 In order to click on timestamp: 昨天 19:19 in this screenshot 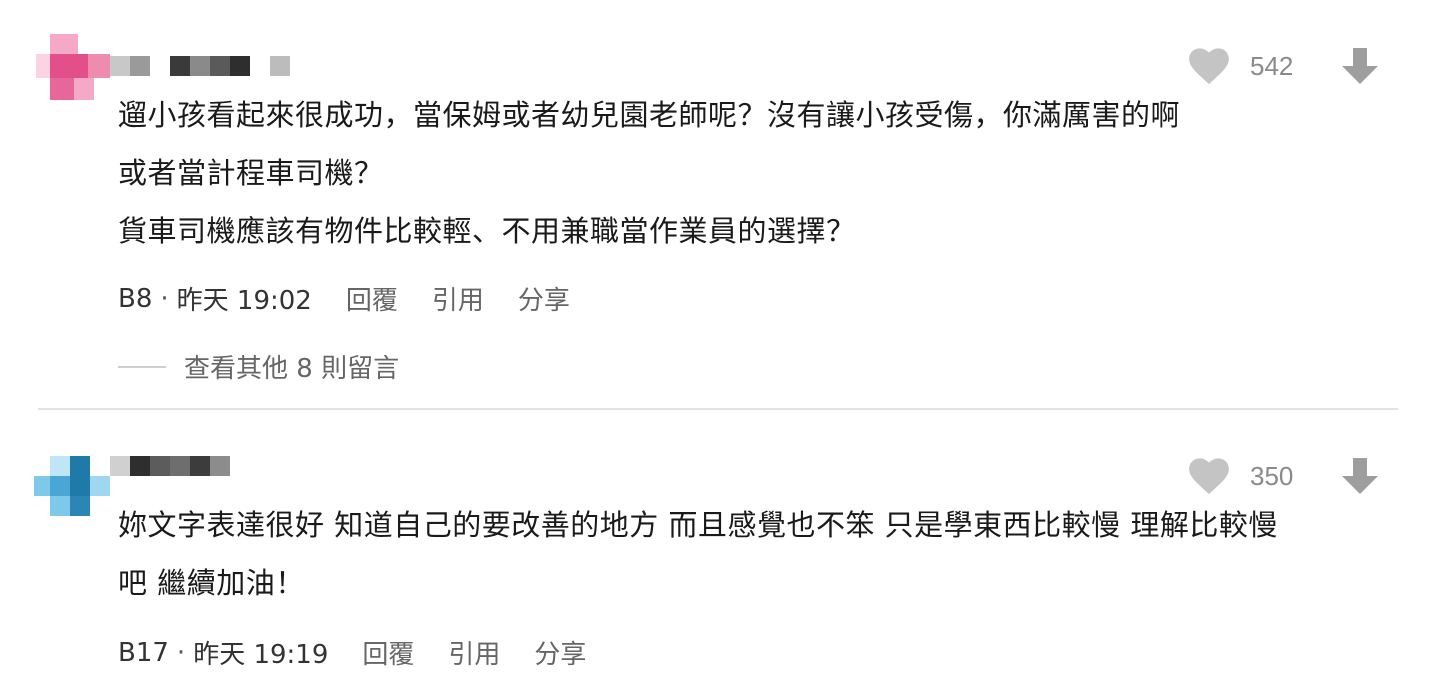, I will do `click(261, 655)`.